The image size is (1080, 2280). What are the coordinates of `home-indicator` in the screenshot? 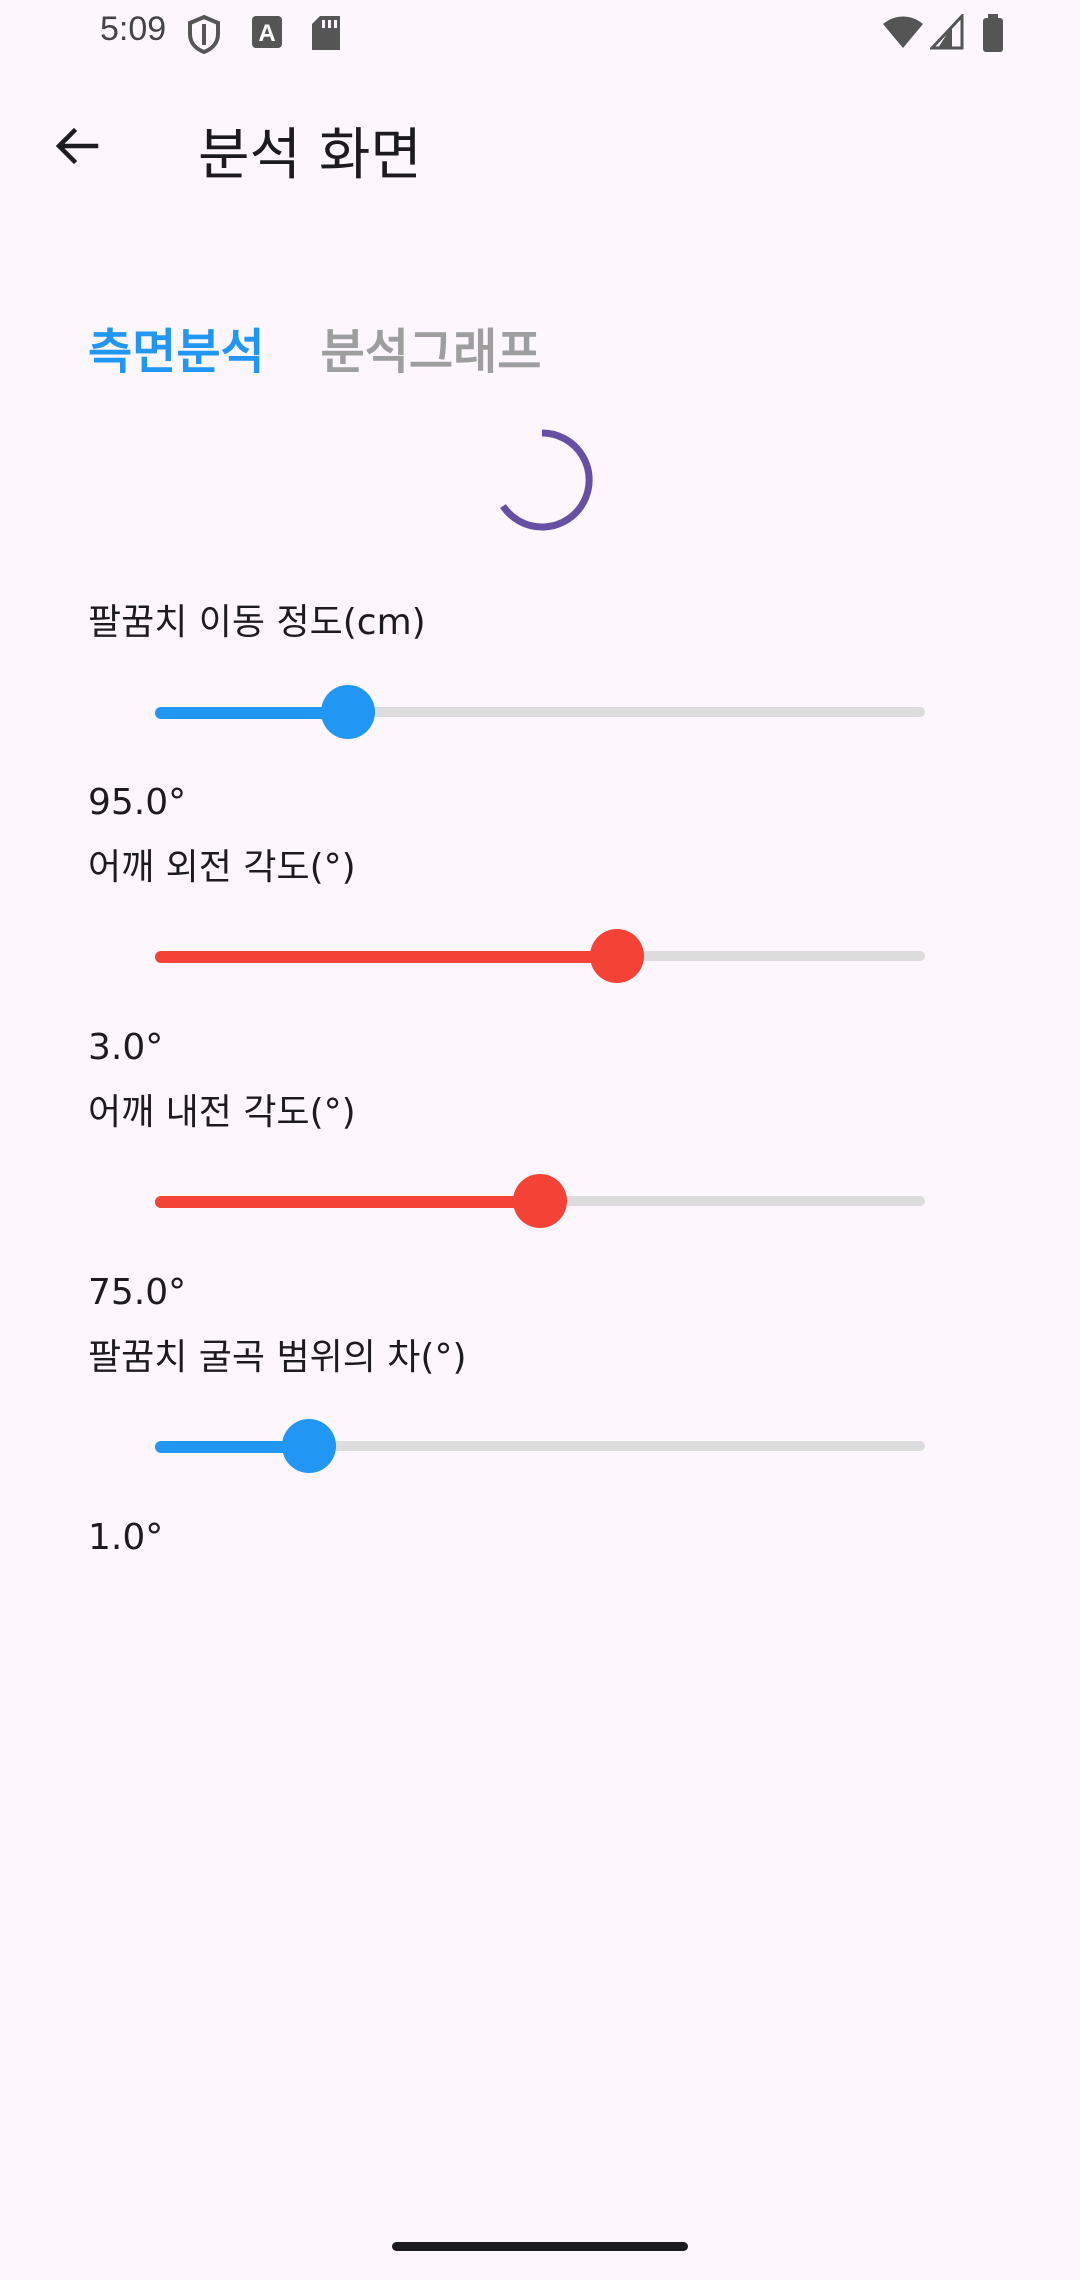 It's located at (540, 2246).